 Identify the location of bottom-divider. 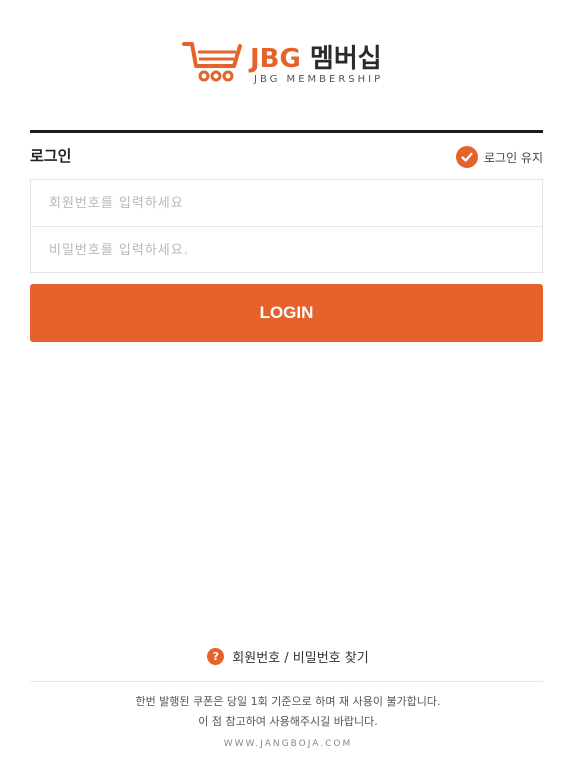
(286, 681).